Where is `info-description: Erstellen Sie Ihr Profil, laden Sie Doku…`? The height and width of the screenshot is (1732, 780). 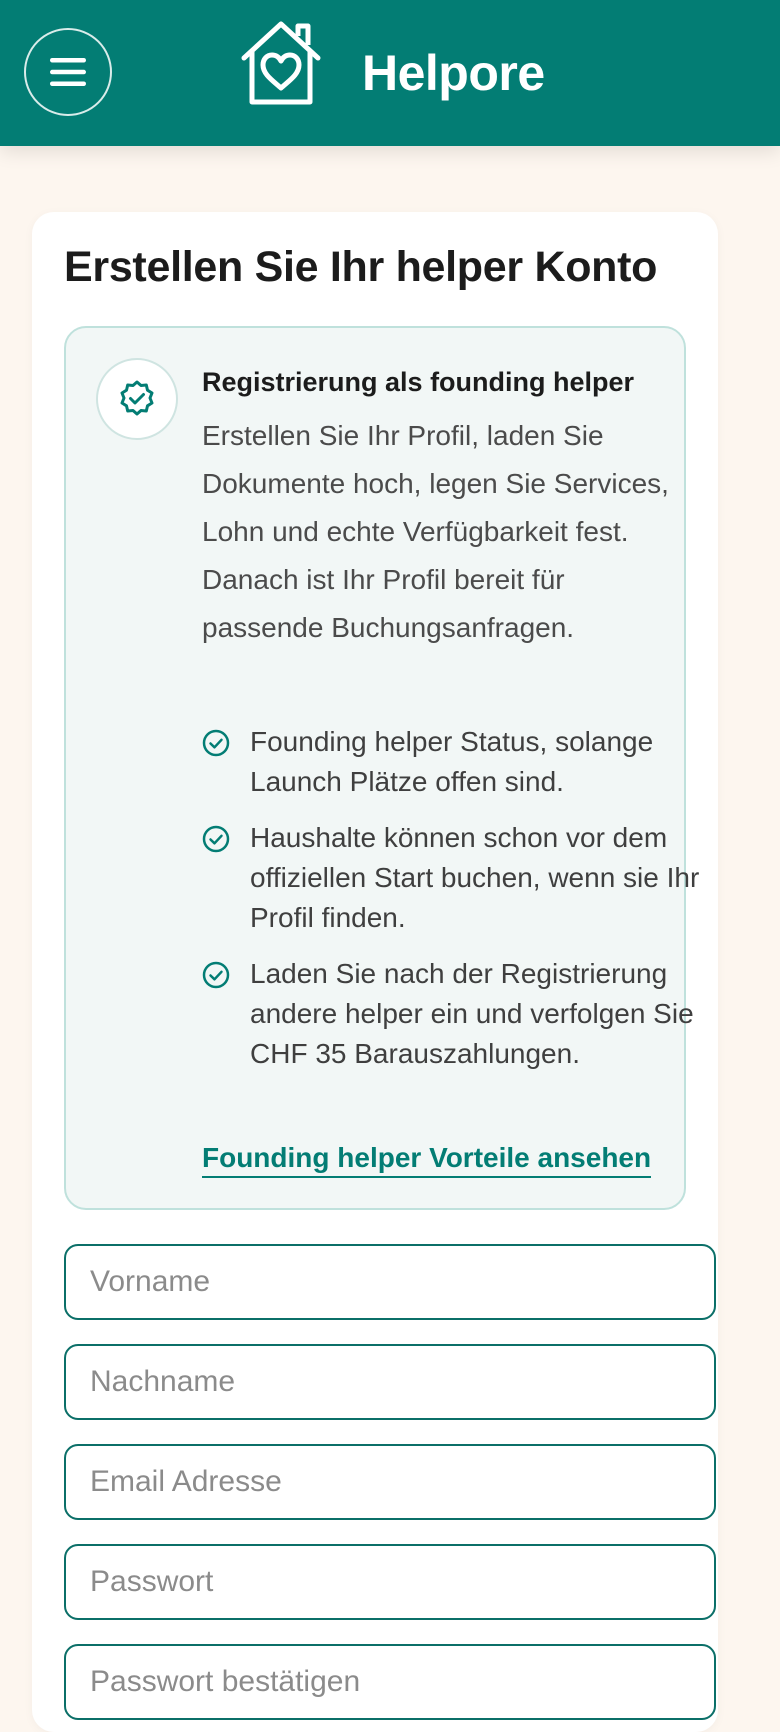
info-description: Erstellen Sie Ihr Profil, laden Sie Doku… is located at coordinates (435, 531).